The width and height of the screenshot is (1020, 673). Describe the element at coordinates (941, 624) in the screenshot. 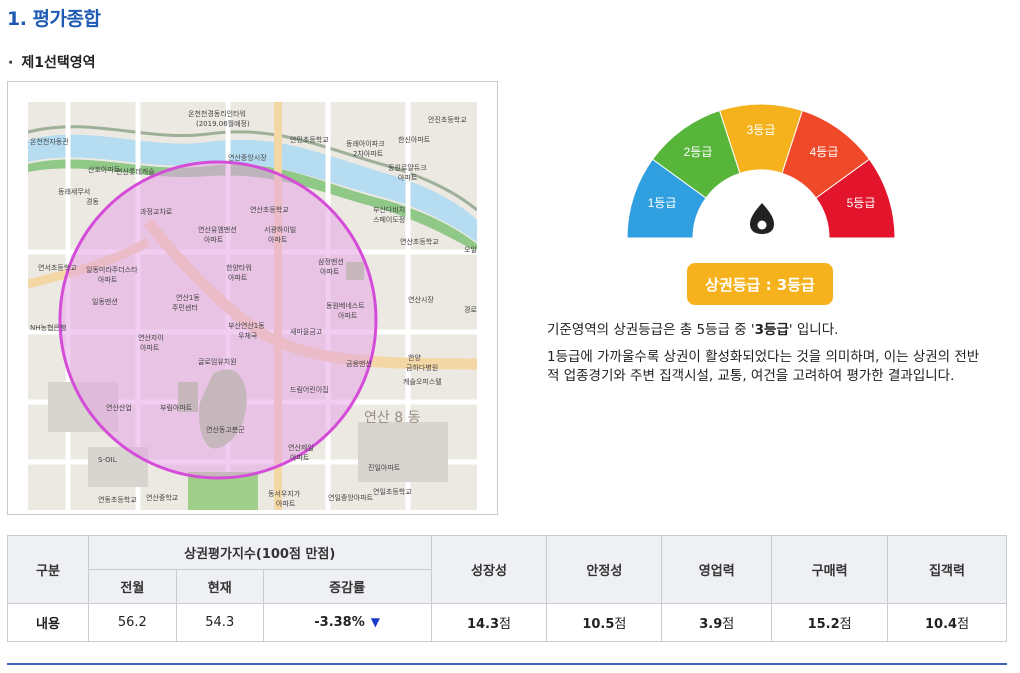

I see `attraction-value: 10.4` at that location.